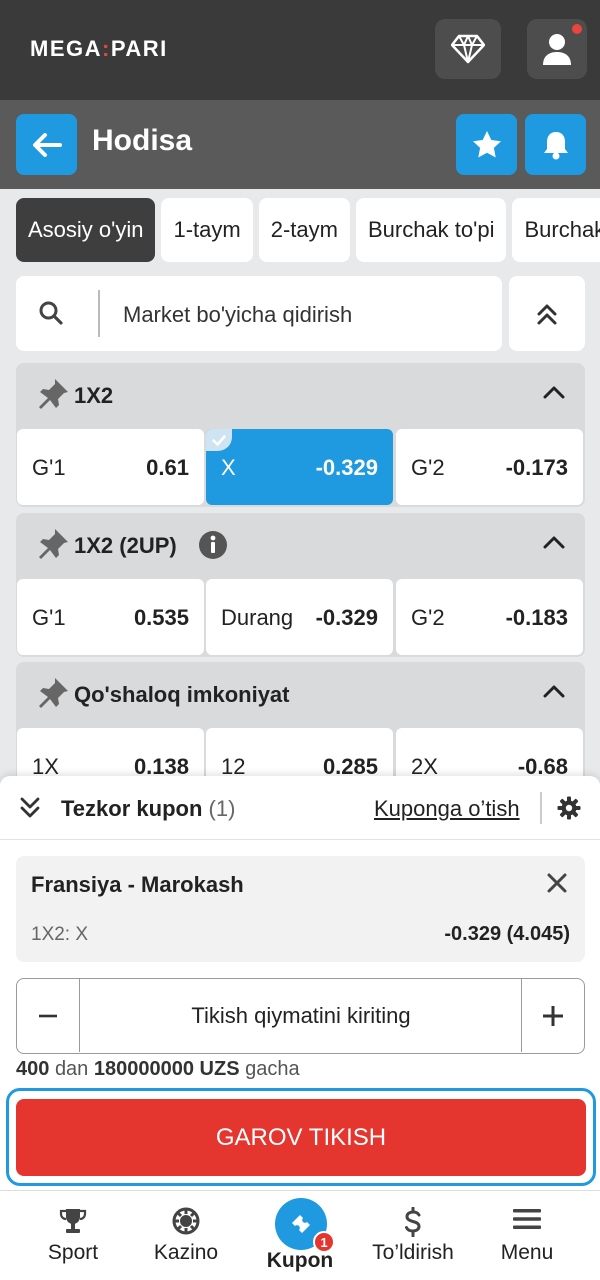 The height and width of the screenshot is (1280, 600). I want to click on tab-burchak: Burchak, so click(556, 230).